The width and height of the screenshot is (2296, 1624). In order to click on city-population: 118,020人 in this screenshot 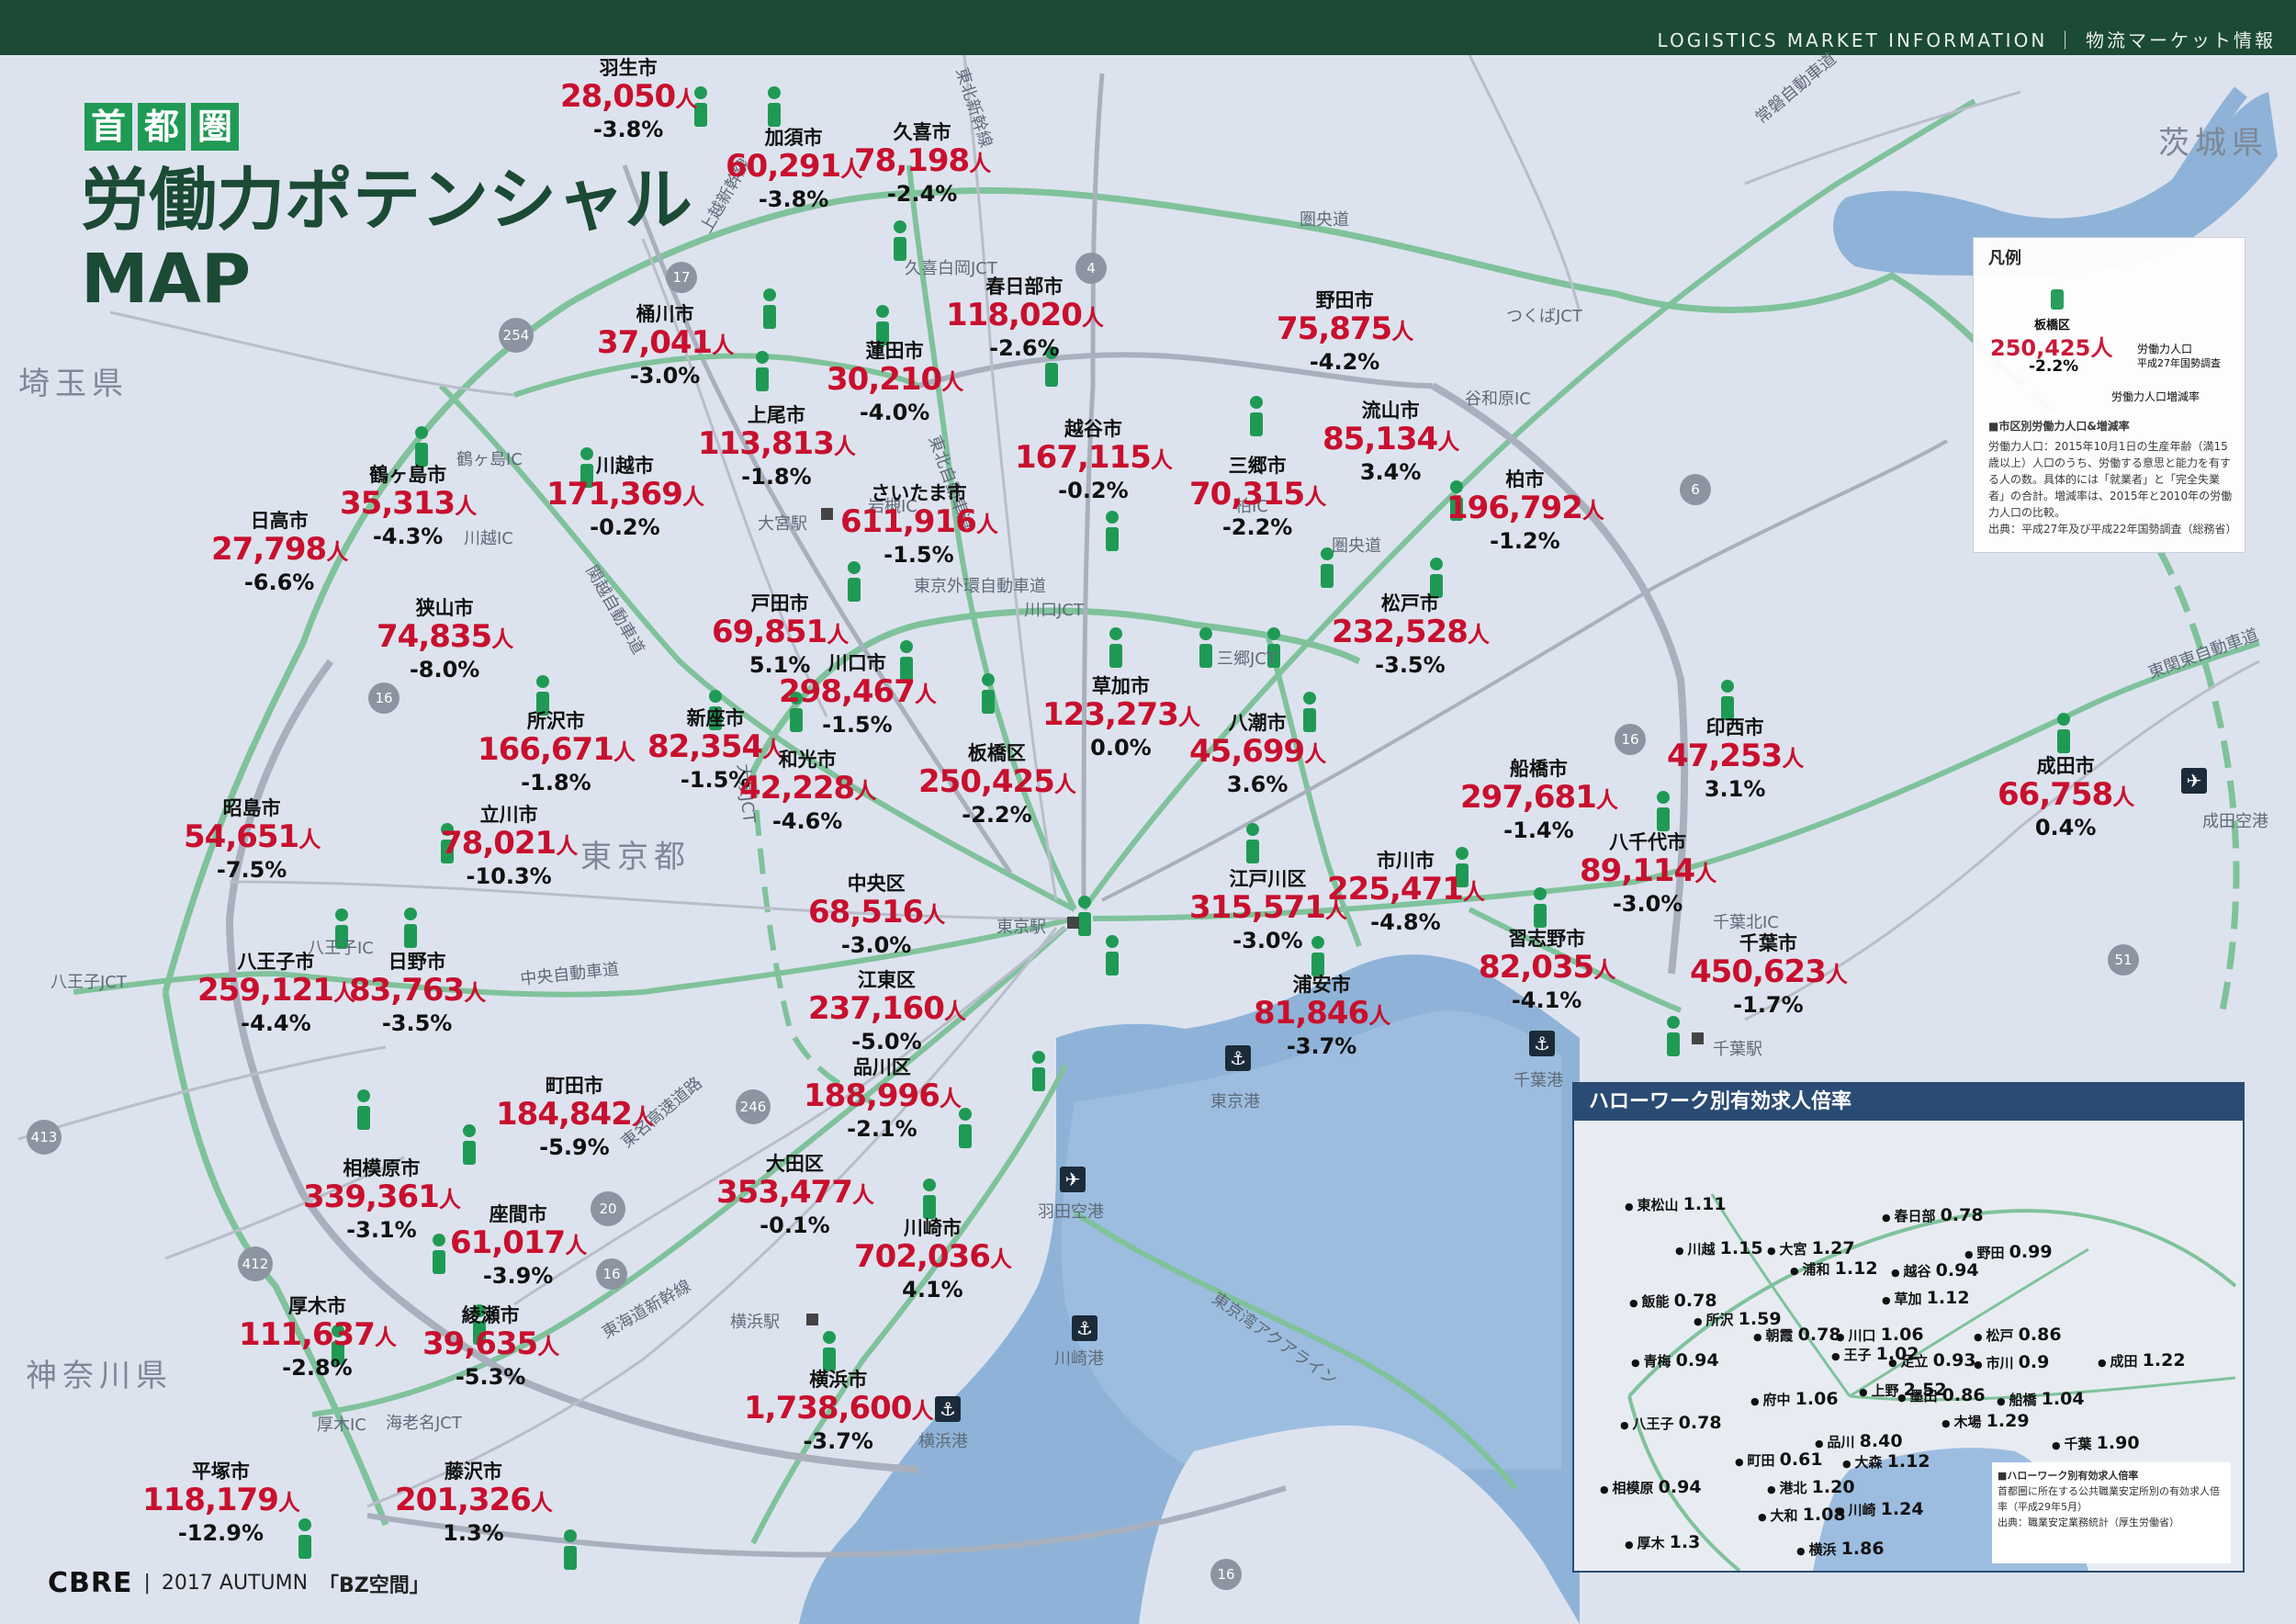, I will do `click(1025, 315)`.